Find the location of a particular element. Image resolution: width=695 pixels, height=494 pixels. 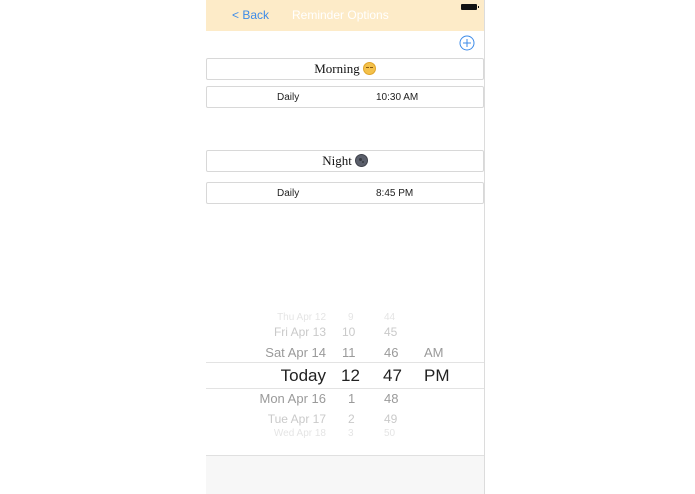

picker-hour-item: 2 is located at coordinates (351, 419).